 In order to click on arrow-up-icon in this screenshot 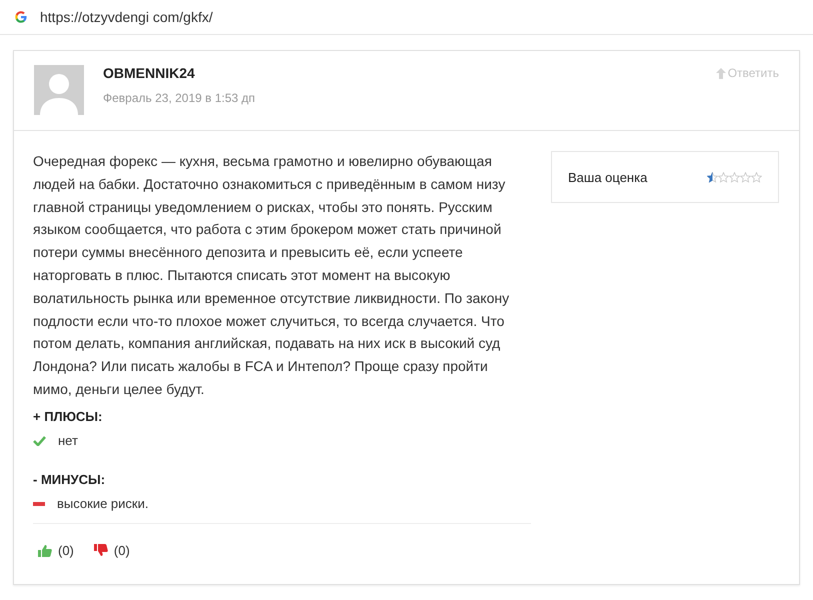, I will do `click(721, 73)`.